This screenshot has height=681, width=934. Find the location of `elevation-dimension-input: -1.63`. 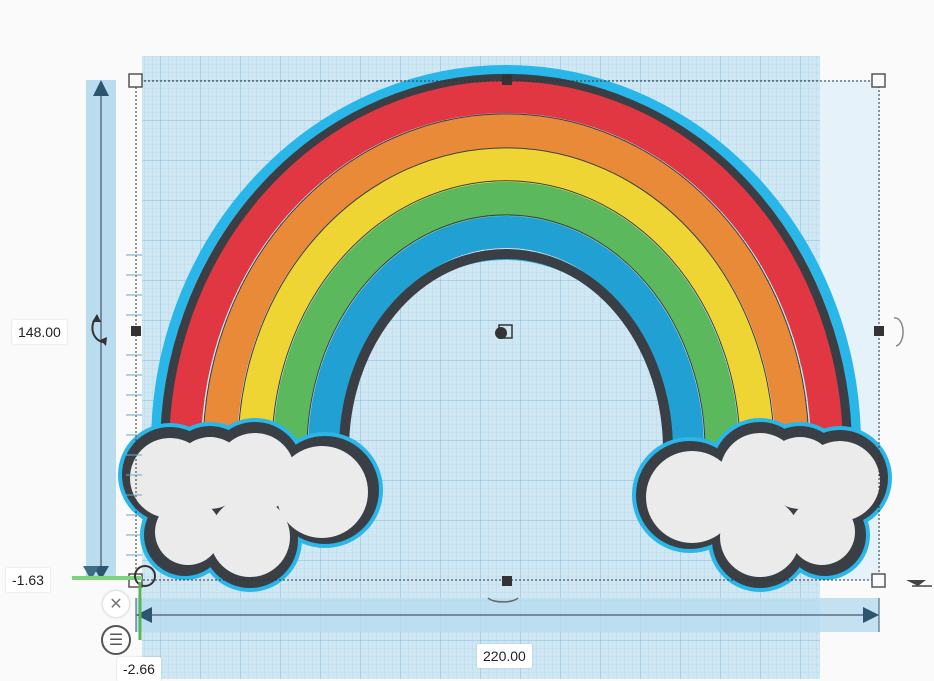

elevation-dimension-input: -1.63 is located at coordinates (28, 580).